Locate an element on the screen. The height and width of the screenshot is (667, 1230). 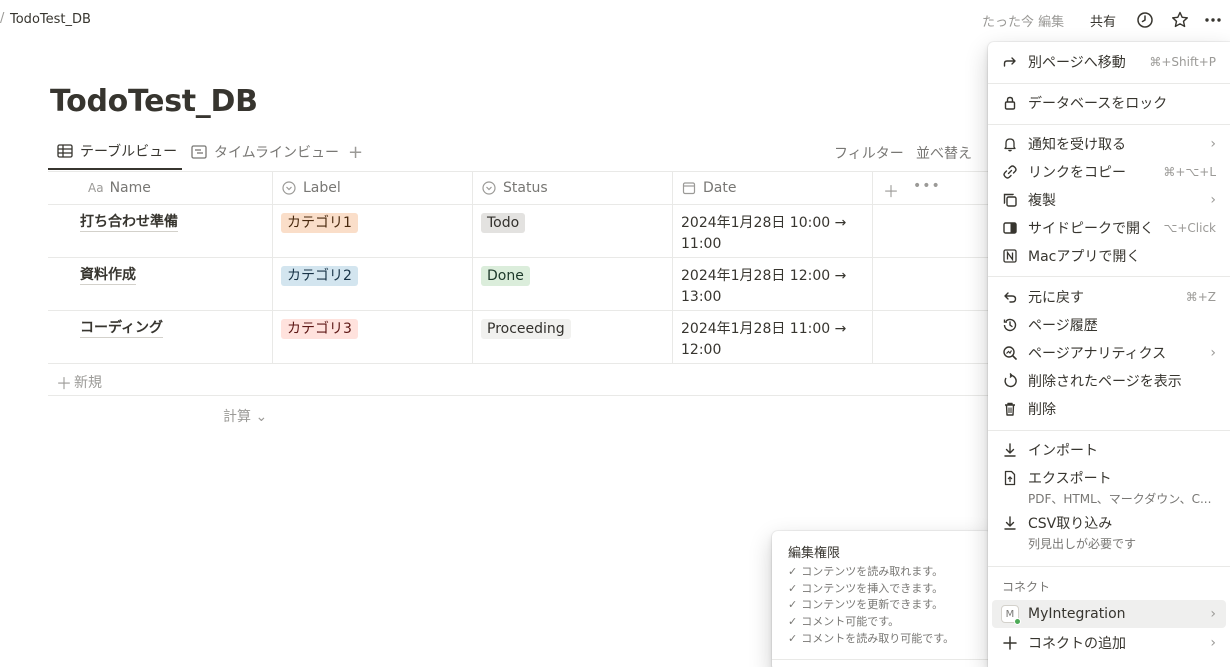
calculate-button: 計算 ⌄ is located at coordinates (245, 416).